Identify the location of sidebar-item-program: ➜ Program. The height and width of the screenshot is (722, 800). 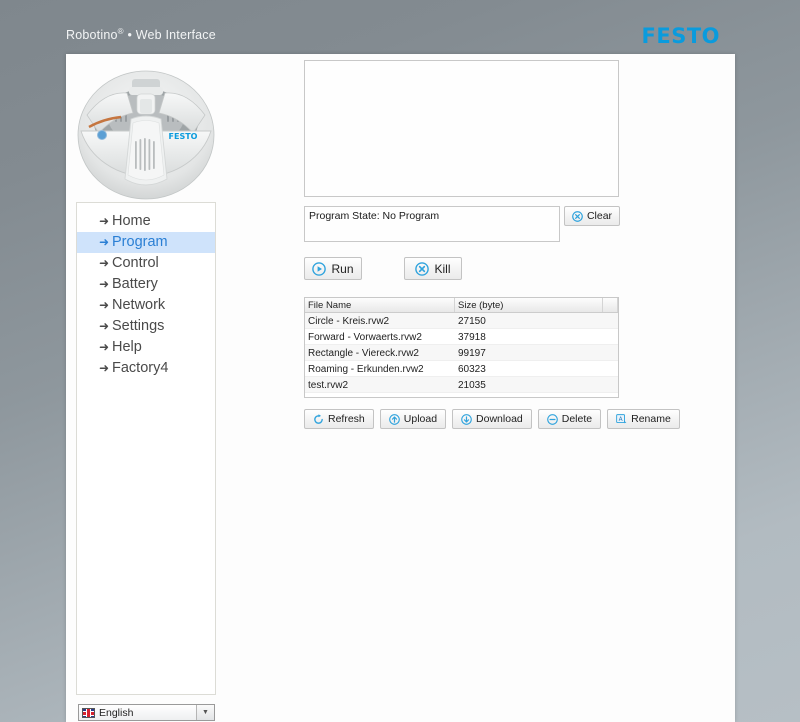
(146, 242).